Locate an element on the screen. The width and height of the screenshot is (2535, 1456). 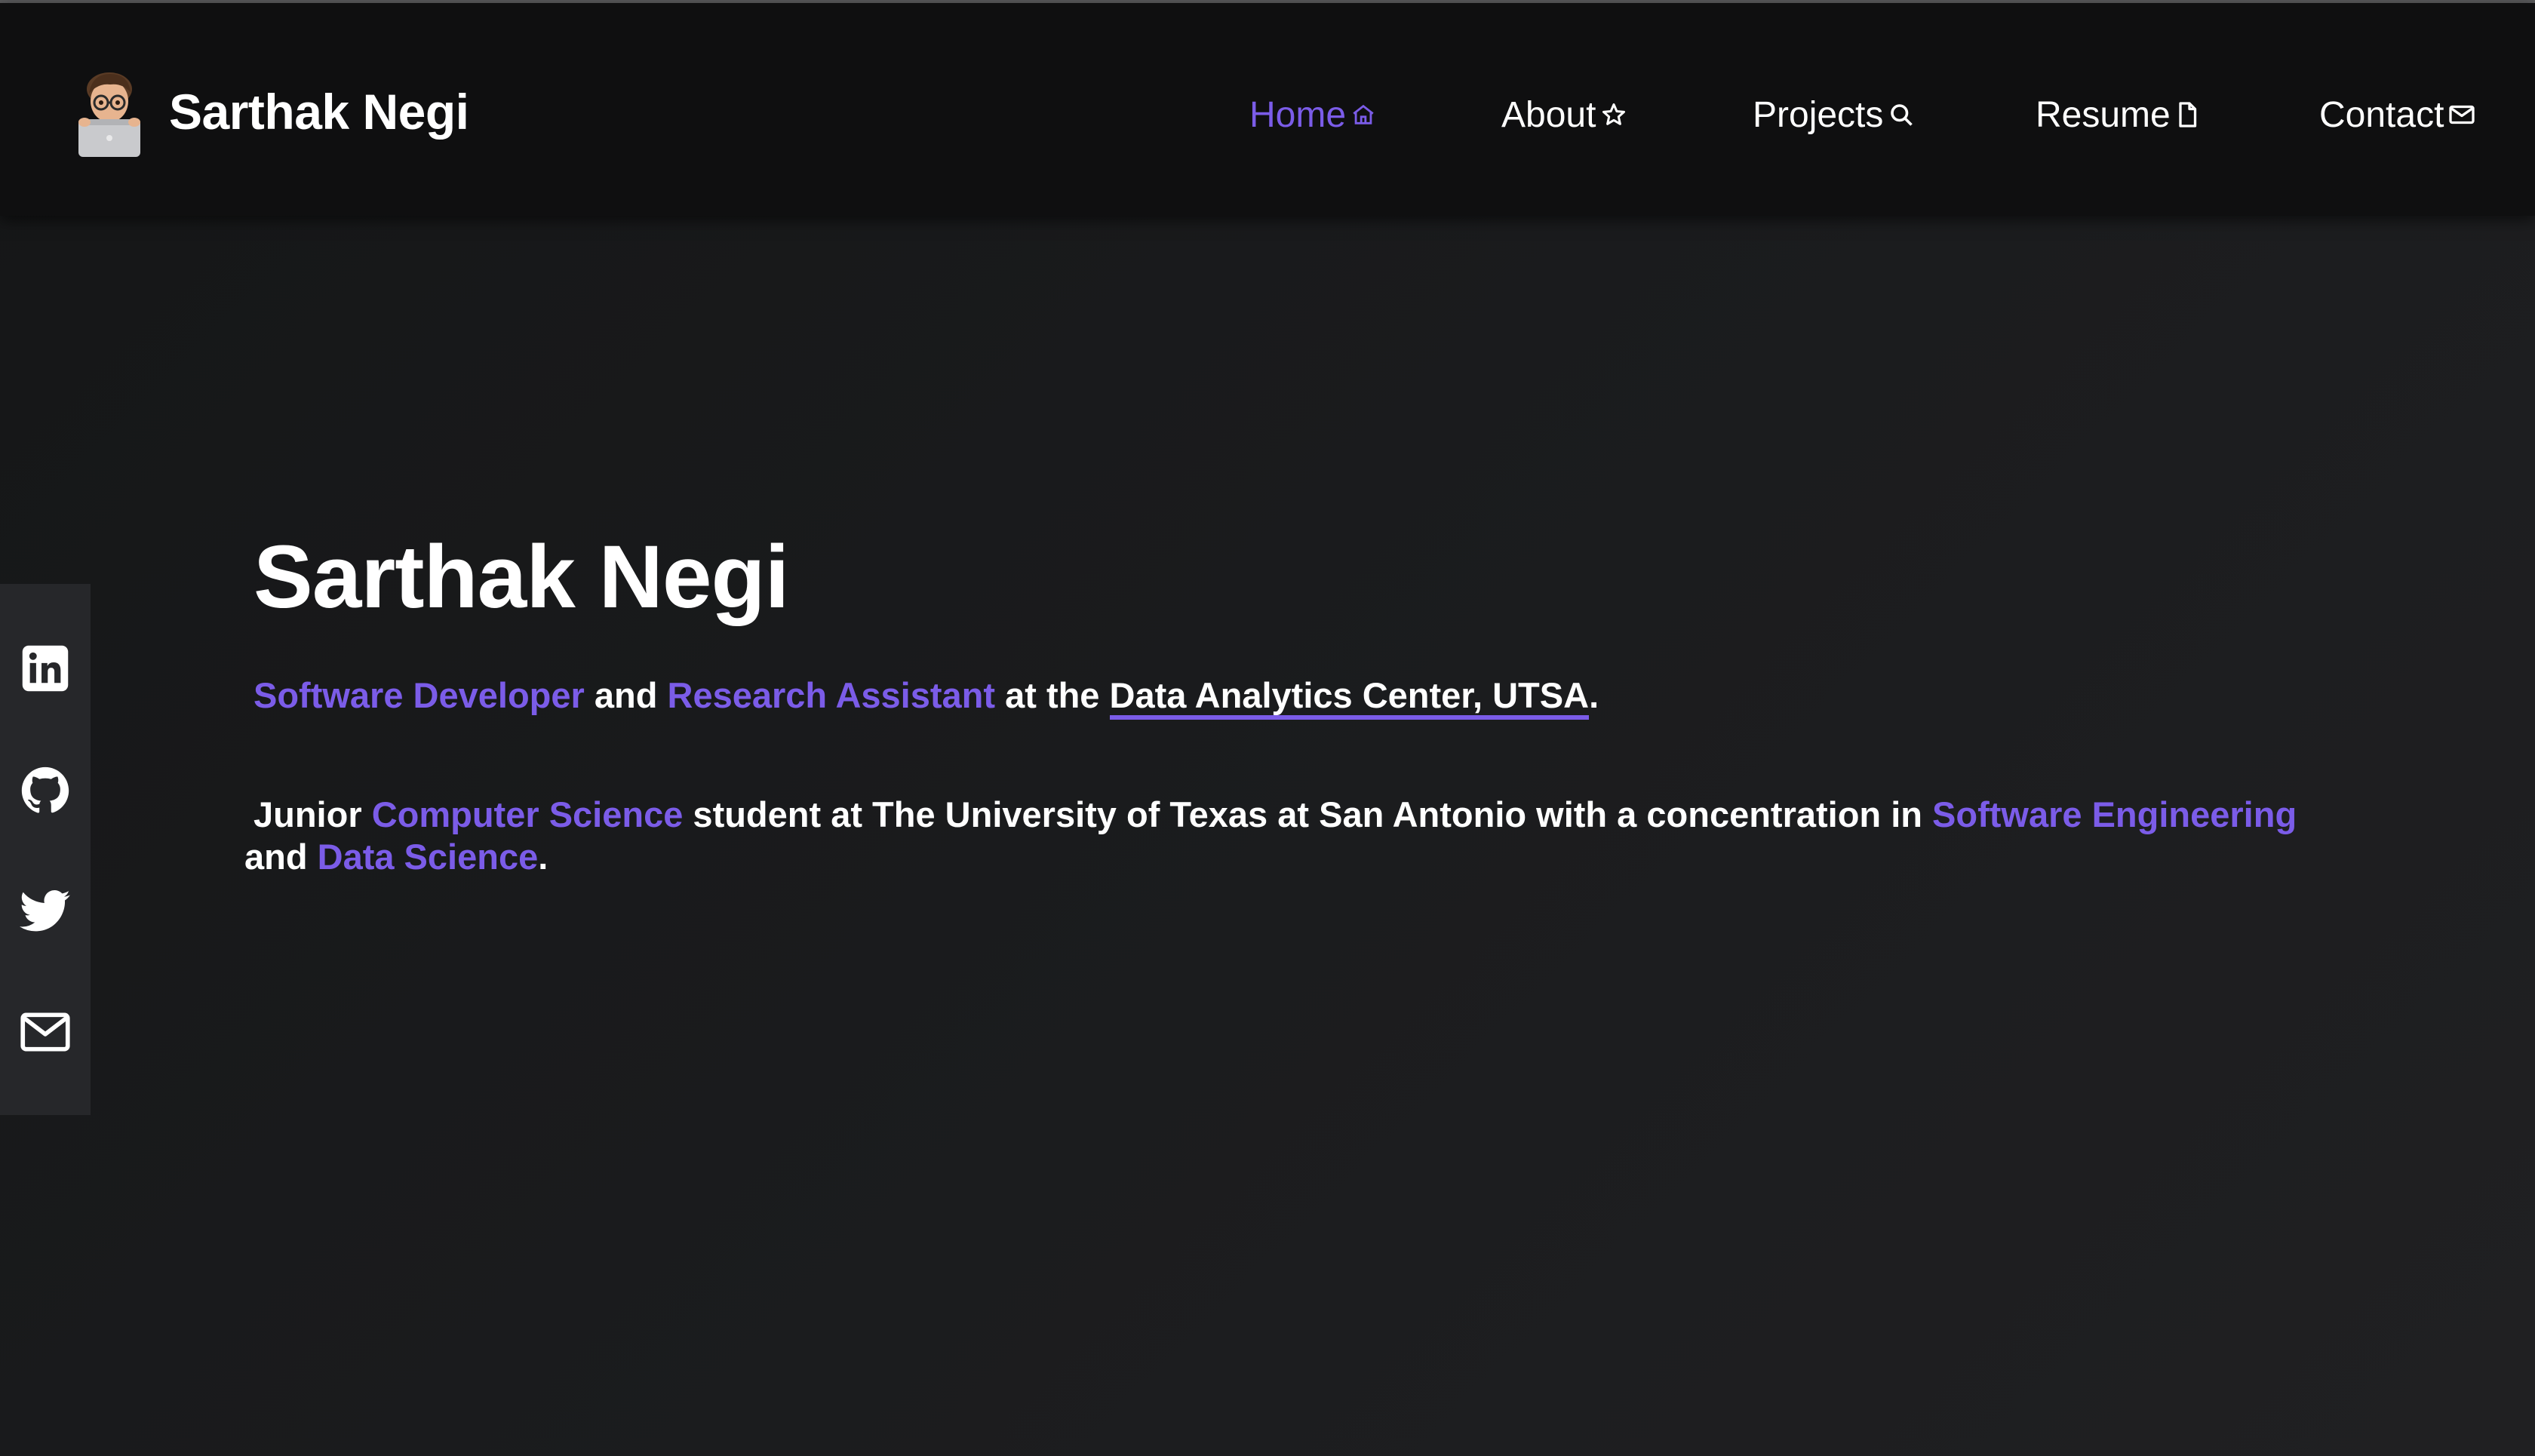
nav-item-label: Contact is located at coordinates (2381, 114).